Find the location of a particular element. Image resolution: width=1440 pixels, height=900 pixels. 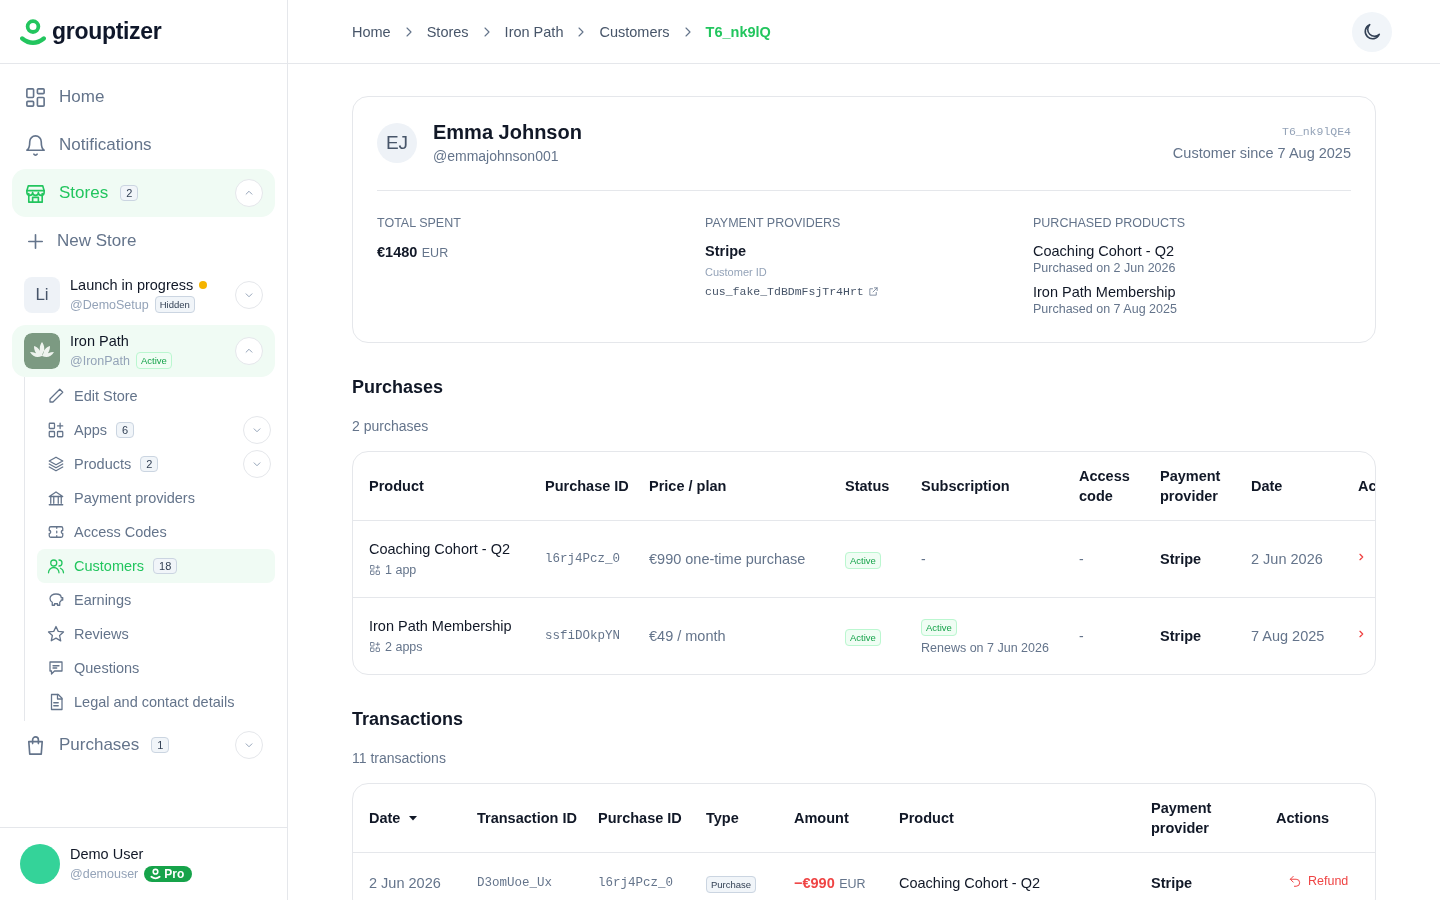

table-cell-text: ssfiDOkpYN is located at coordinates (583, 636).